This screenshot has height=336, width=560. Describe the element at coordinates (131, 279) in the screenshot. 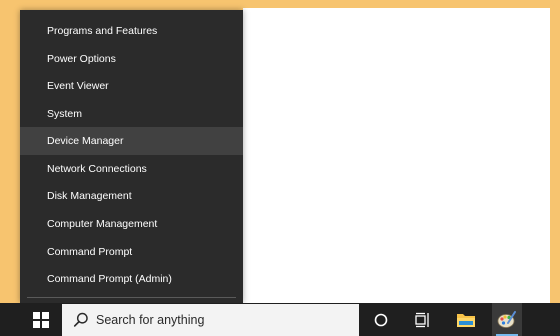

I see `menu-item-command-prompt-admin: Command Prompt (Admin)` at that location.